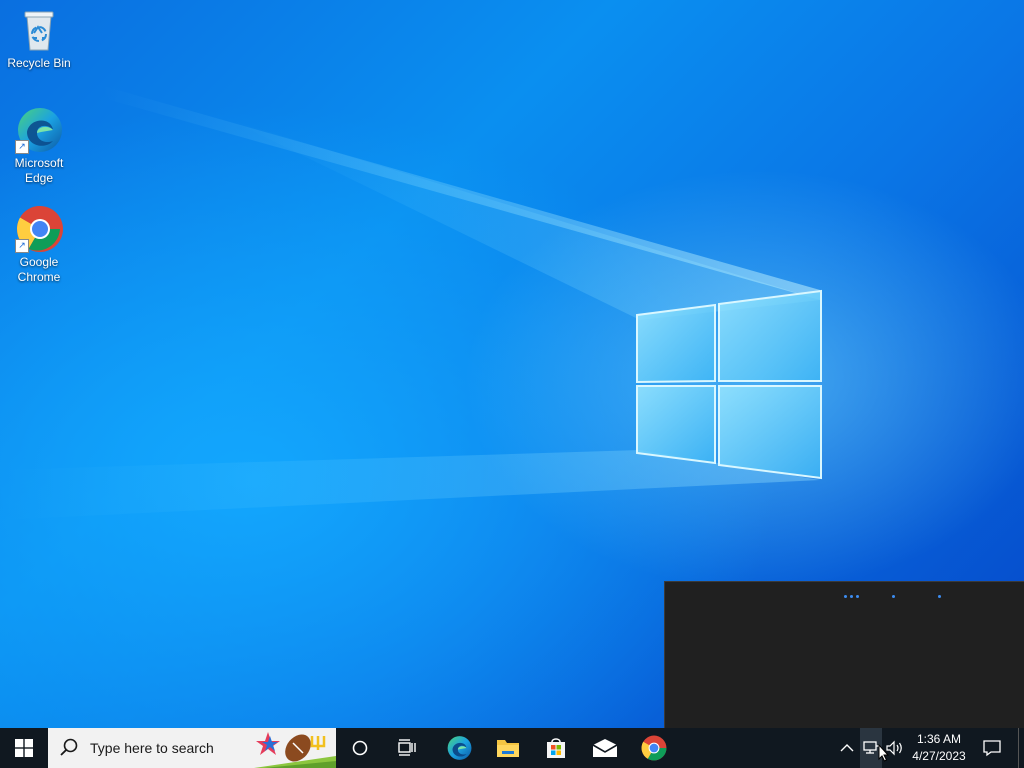  I want to click on taskbar-edge-button, so click(459, 748).